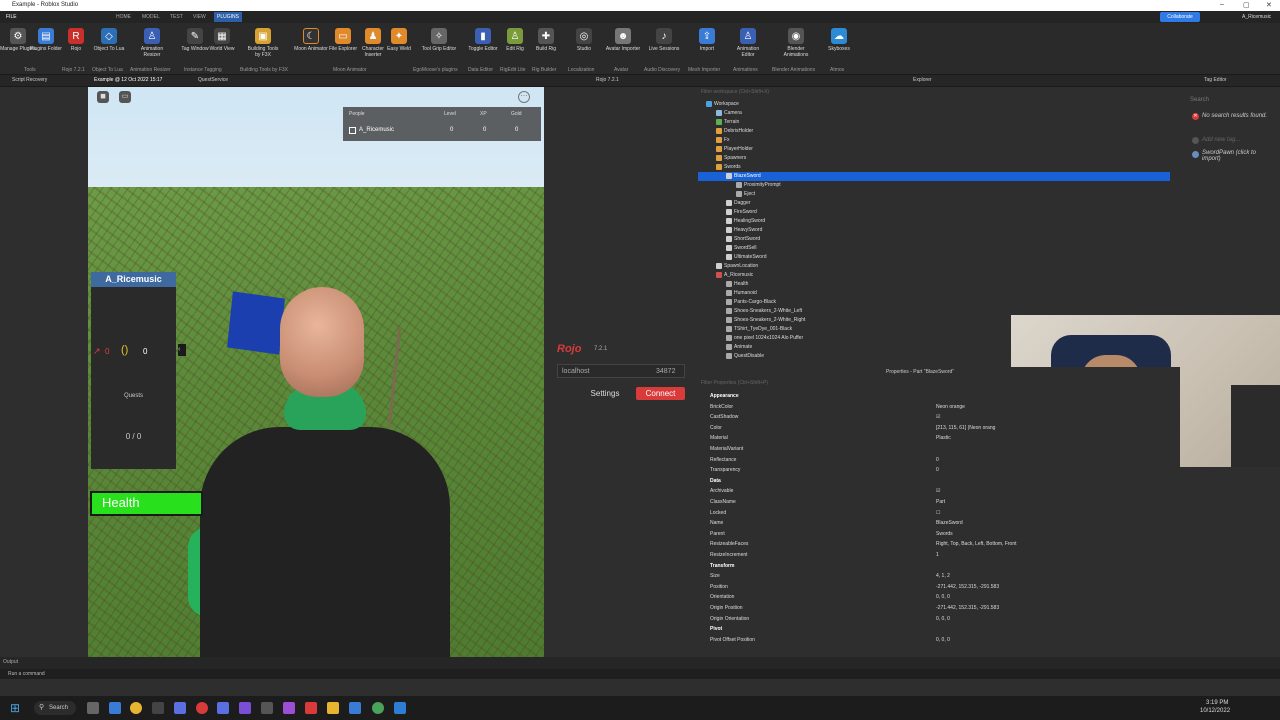 The height and width of the screenshot is (720, 1280). Describe the element at coordinates (11, 17) in the screenshot. I see `file-menu: FILE` at that location.